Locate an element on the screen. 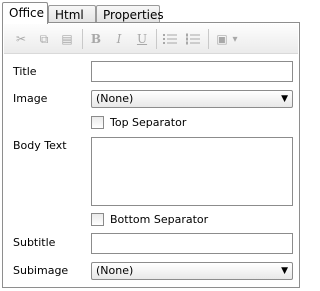 This screenshot has width=320, height=291. underline-icon: U is located at coordinates (142, 39).